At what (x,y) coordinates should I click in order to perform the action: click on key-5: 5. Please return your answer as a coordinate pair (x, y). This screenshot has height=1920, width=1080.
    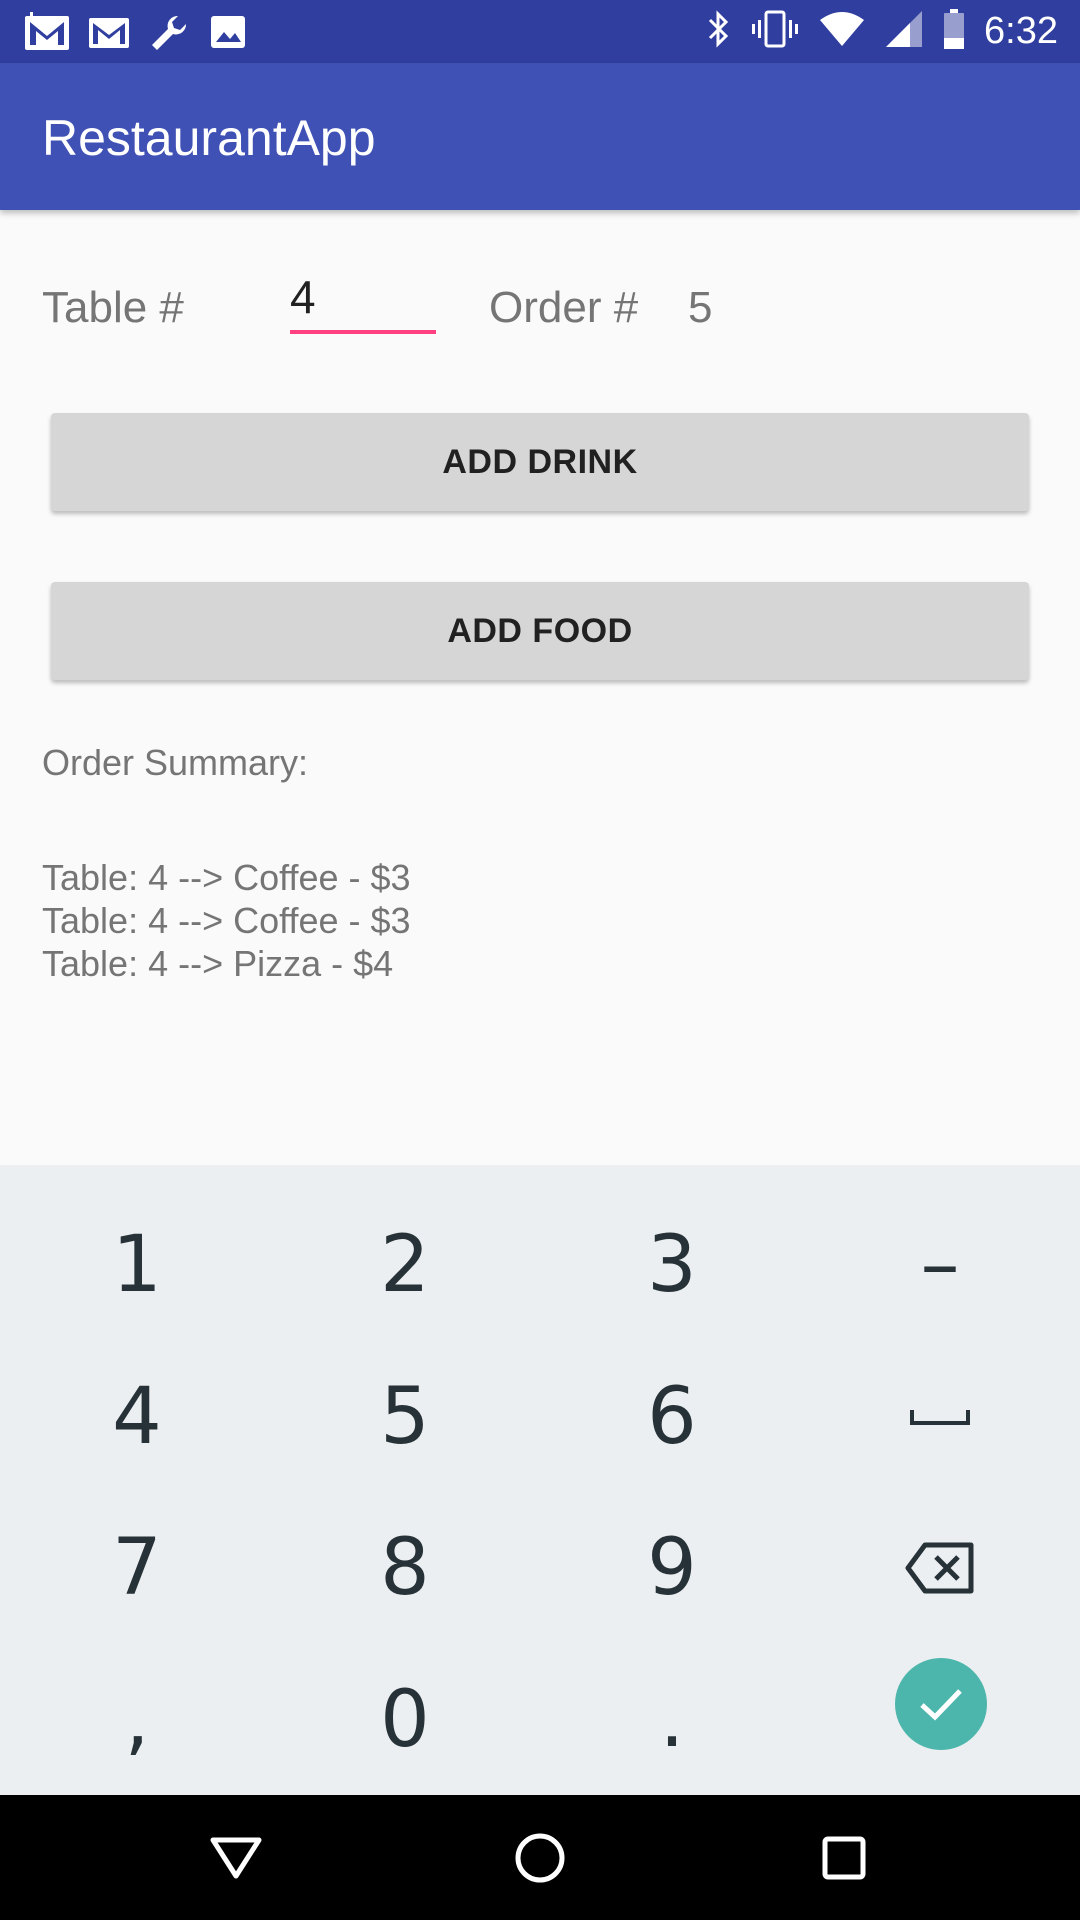
    Looking at the image, I should click on (405, 1417).